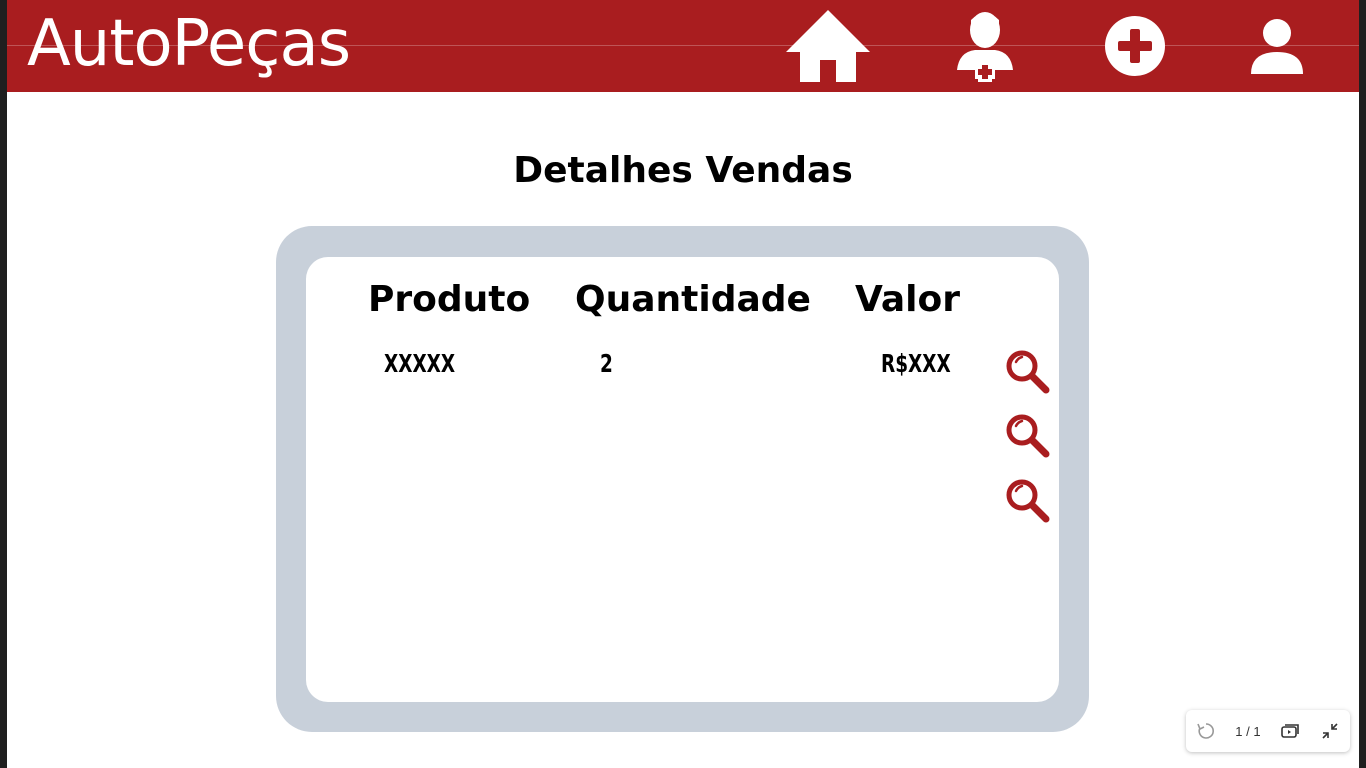 This screenshot has height=768, width=1366. Describe the element at coordinates (693, 299) in the screenshot. I see `column-header-quantidade: Quantidade` at that location.